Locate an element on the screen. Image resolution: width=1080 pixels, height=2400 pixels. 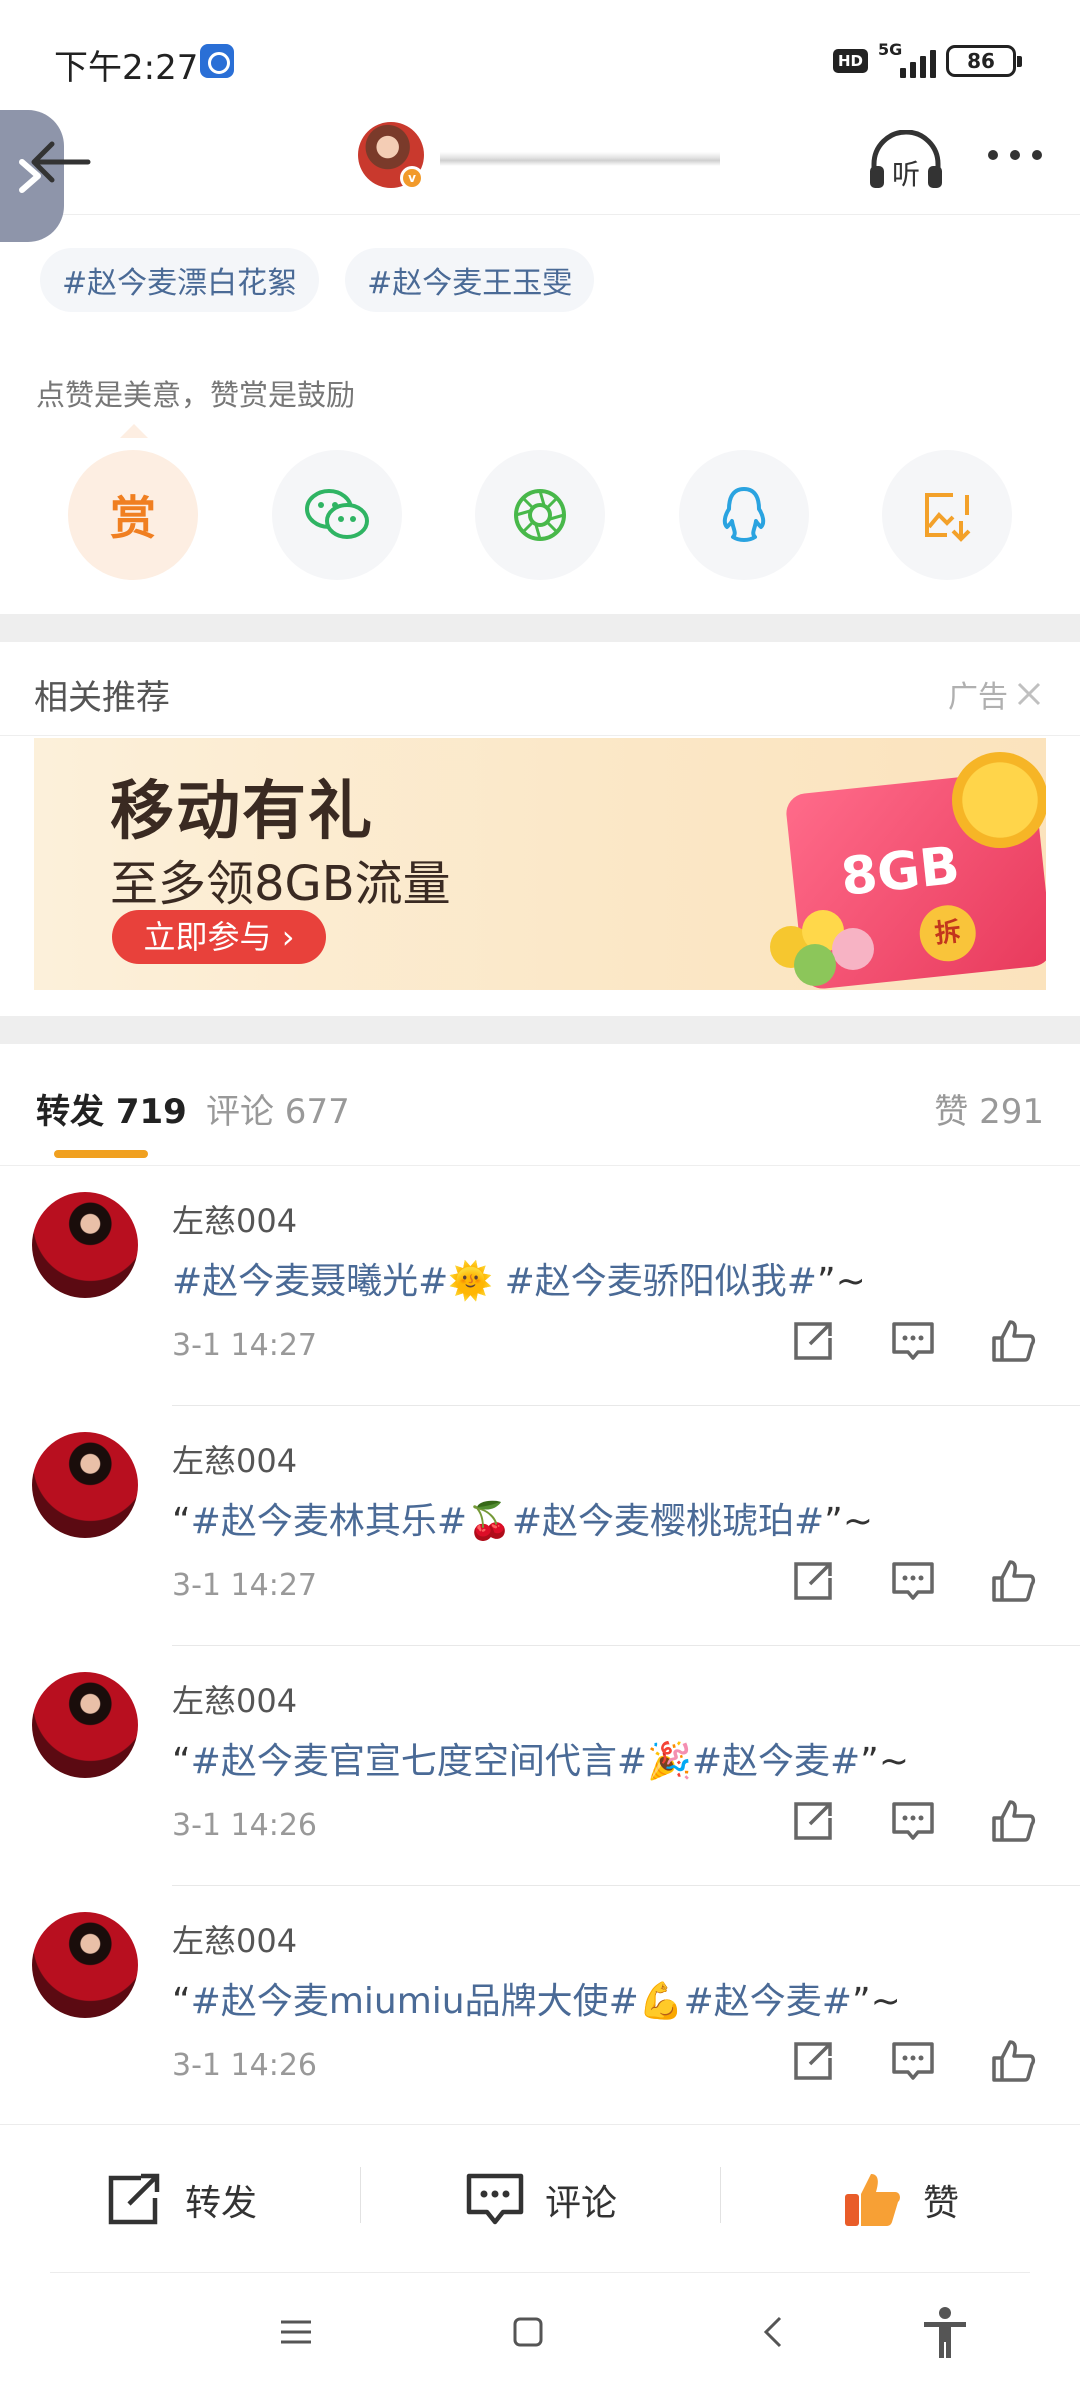
flower-icon is located at coordinates (825, 945).